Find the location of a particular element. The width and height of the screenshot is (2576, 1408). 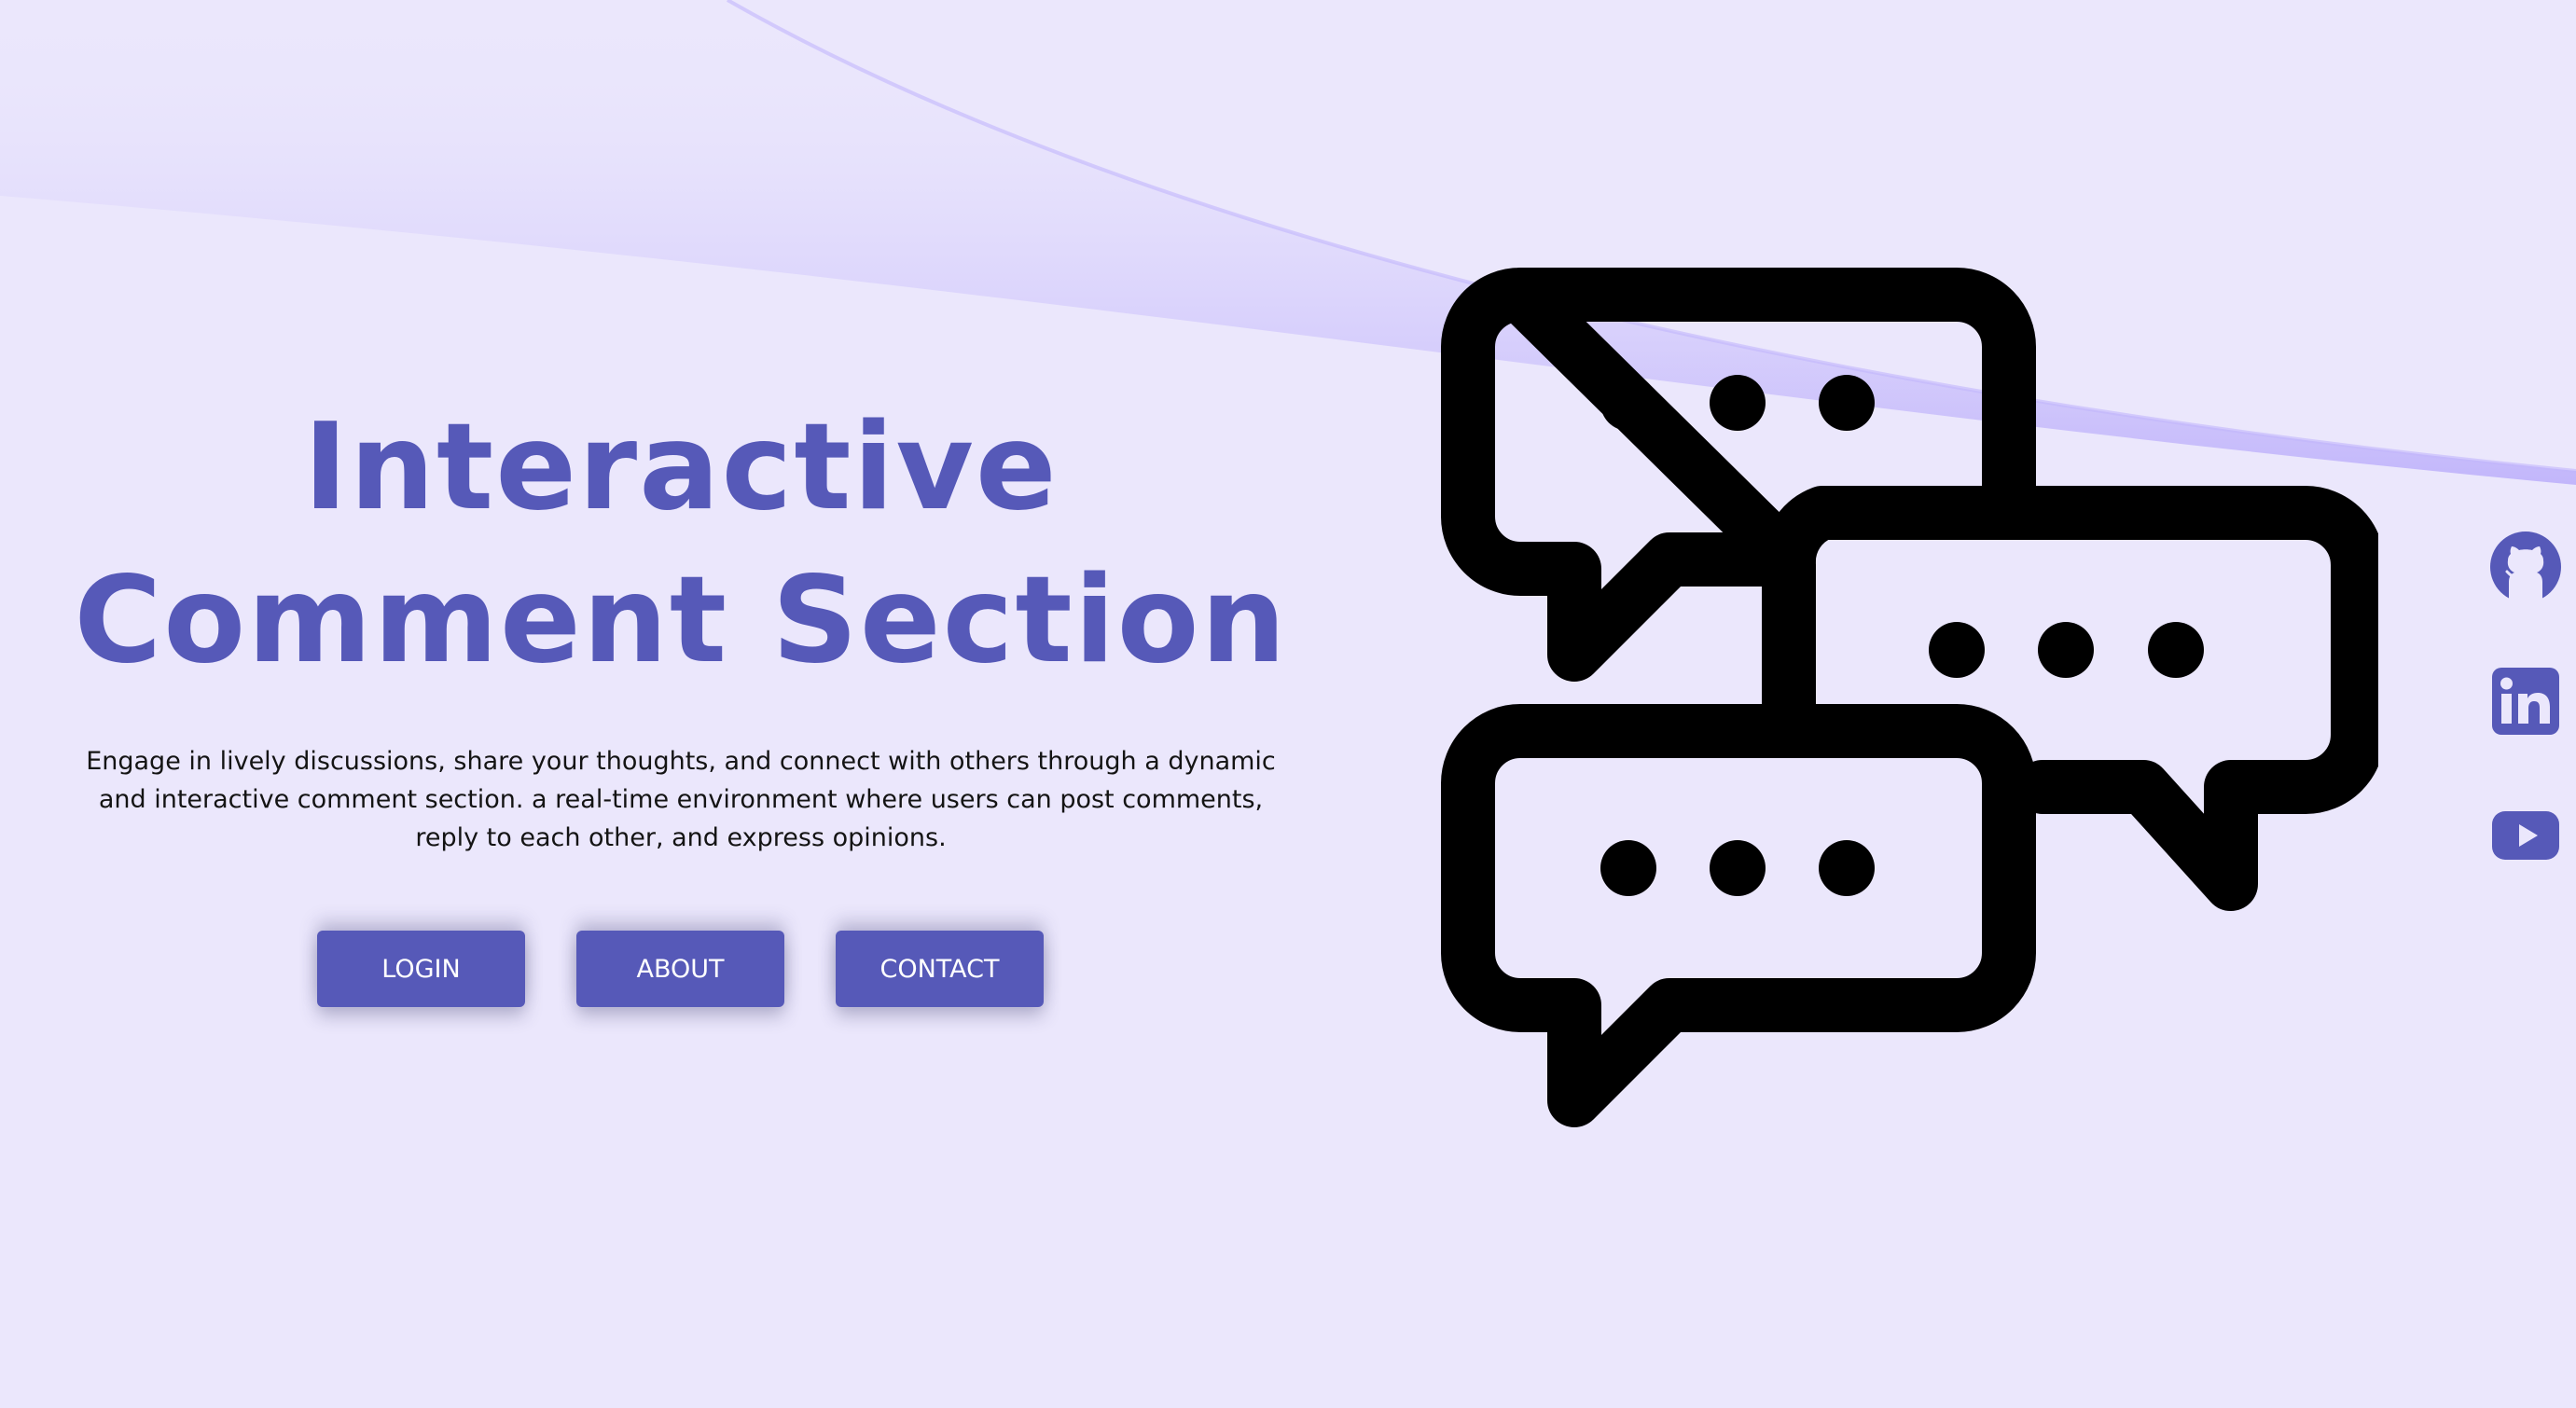

github-link is located at coordinates (2525, 567).